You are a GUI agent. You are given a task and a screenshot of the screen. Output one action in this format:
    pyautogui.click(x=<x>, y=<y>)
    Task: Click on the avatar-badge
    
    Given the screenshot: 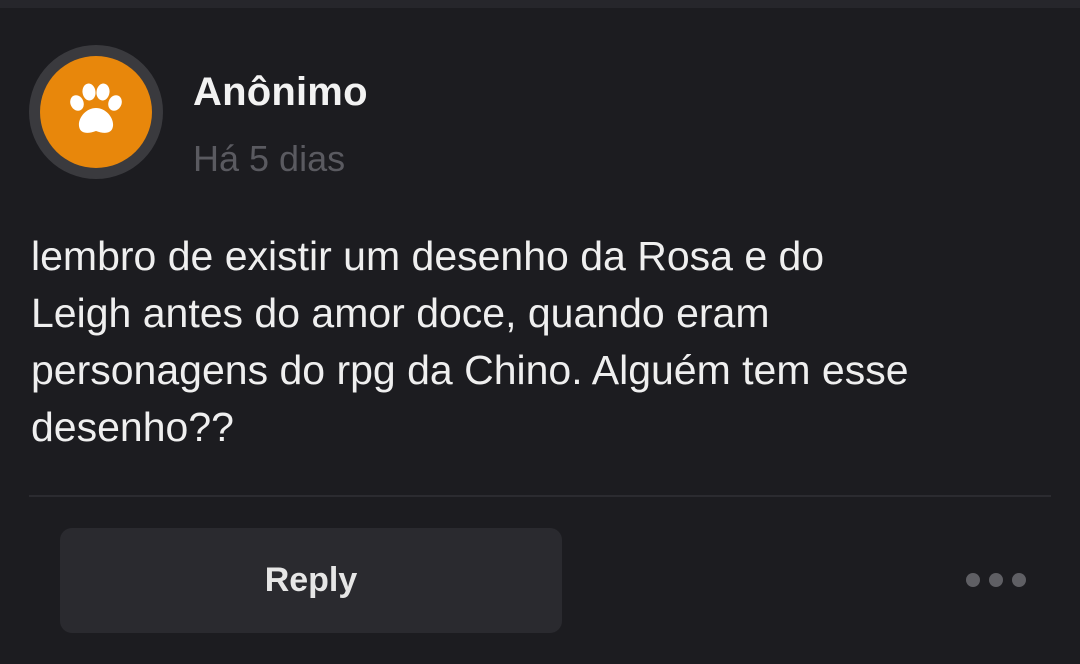 What is the action you would take?
    pyautogui.click(x=96, y=112)
    